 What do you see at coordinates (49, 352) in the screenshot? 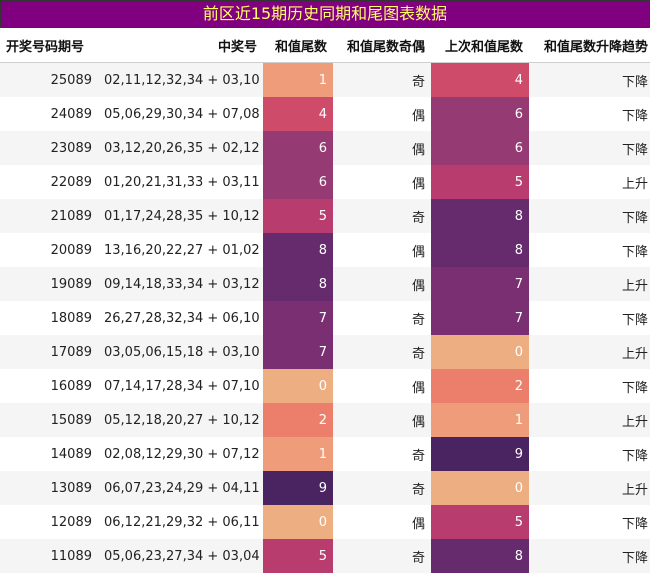
I see `cell-period: 17089` at bounding box center [49, 352].